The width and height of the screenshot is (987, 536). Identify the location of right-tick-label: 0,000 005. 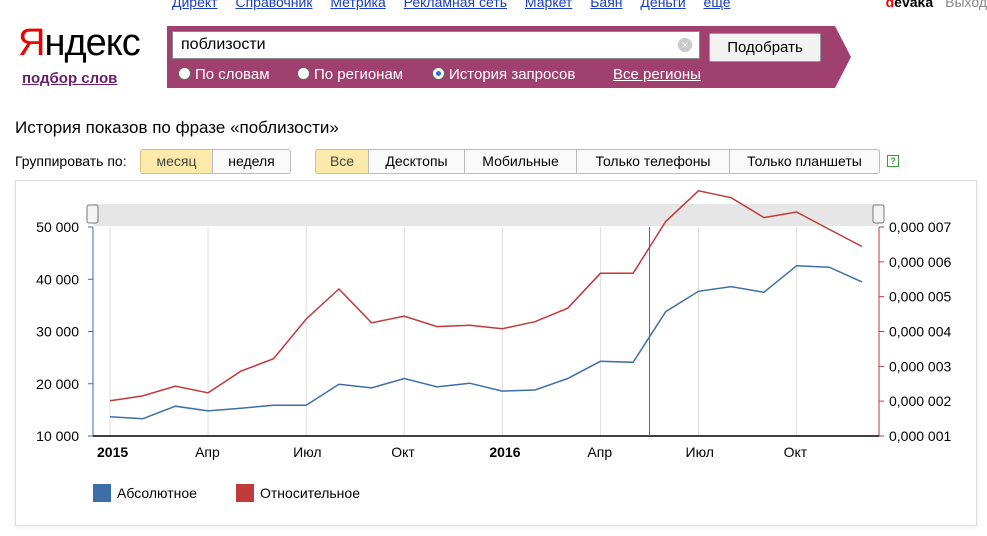
(920, 297).